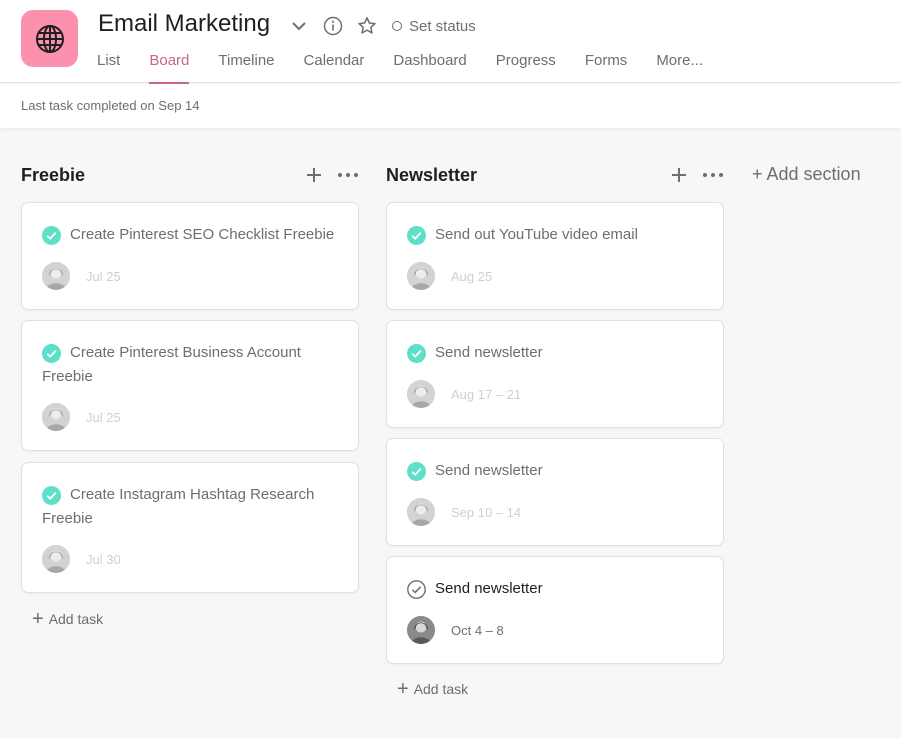  Describe the element at coordinates (53, 175) in the screenshot. I see `column-title: Freebie` at that location.